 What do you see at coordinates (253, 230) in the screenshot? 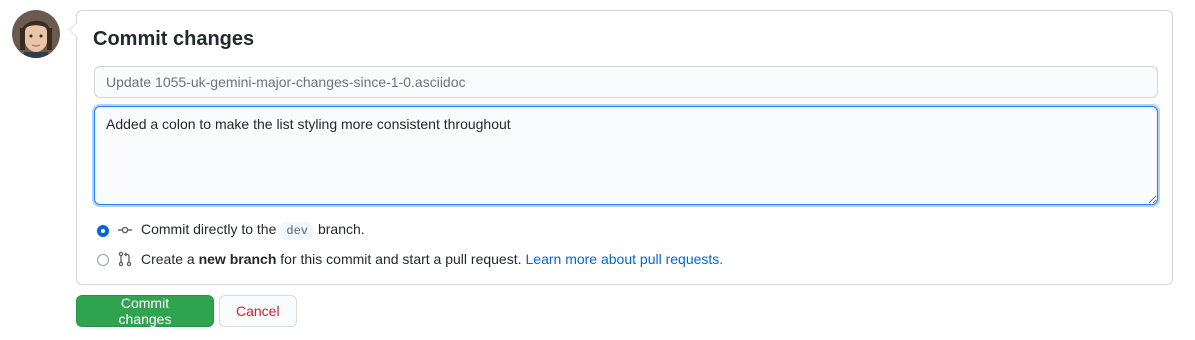
I see `commit-direct-label: Commit directly to the dev branch.` at bounding box center [253, 230].